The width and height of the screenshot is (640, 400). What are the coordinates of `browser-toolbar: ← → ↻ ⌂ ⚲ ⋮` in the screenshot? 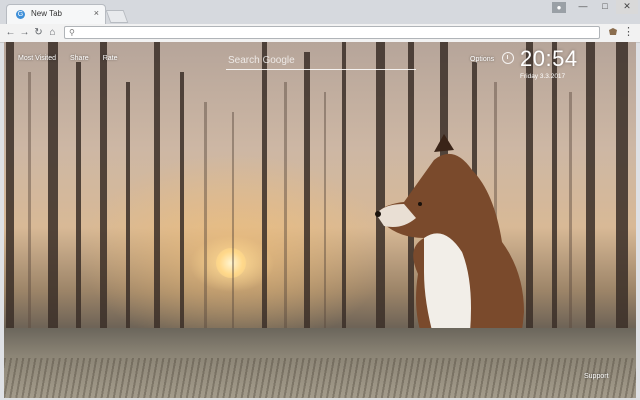 It's located at (320, 33).